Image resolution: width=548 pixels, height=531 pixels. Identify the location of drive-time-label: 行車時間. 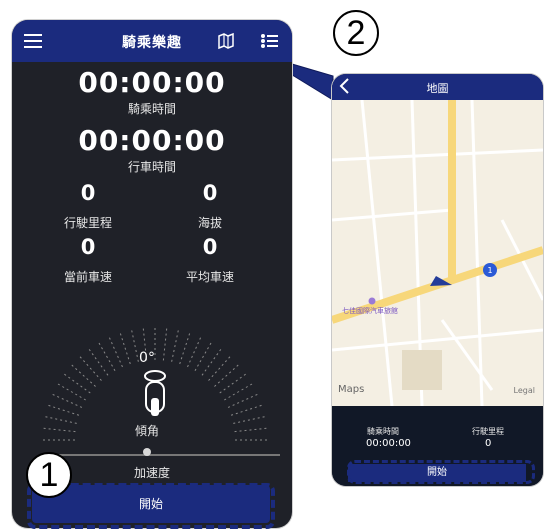
(151, 167).